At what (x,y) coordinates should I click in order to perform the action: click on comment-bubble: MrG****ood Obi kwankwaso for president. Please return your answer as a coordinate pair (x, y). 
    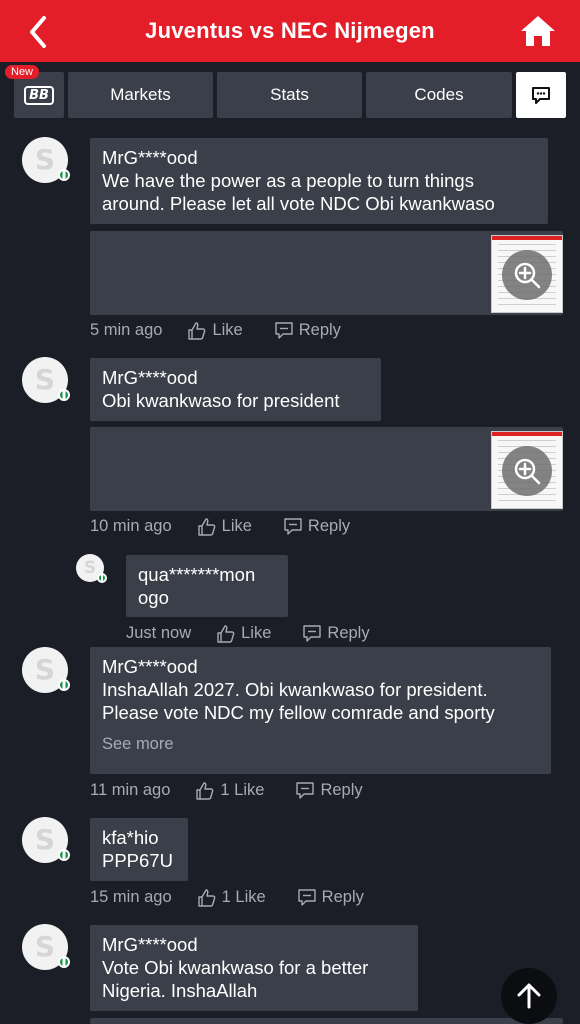
    Looking at the image, I should click on (235, 389).